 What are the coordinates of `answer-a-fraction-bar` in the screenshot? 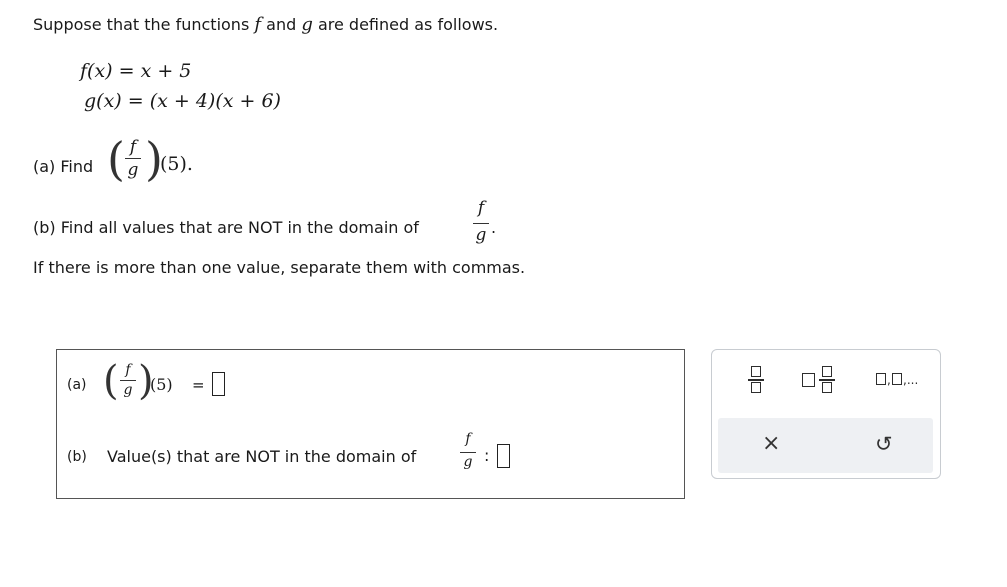 It's located at (128, 381).